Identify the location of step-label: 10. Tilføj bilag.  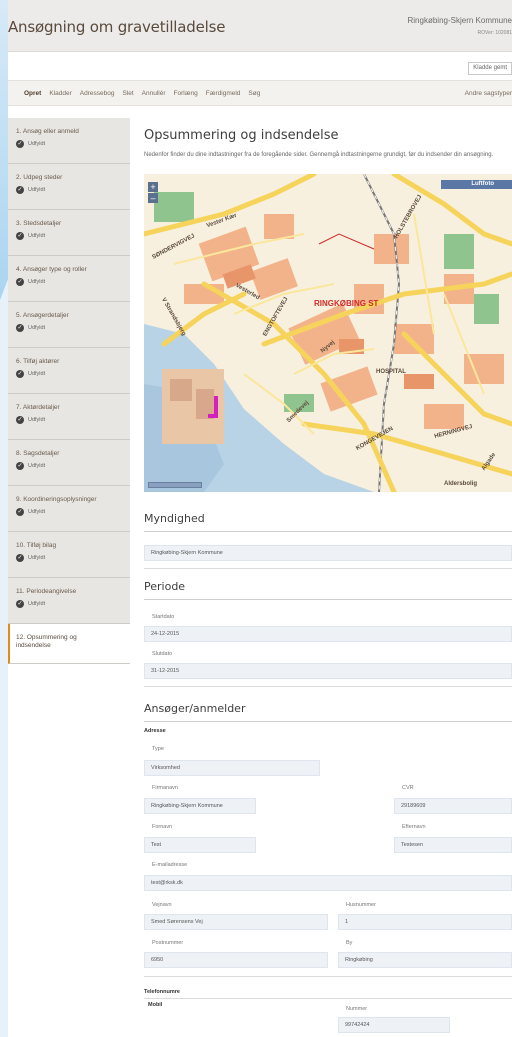
(36, 545).